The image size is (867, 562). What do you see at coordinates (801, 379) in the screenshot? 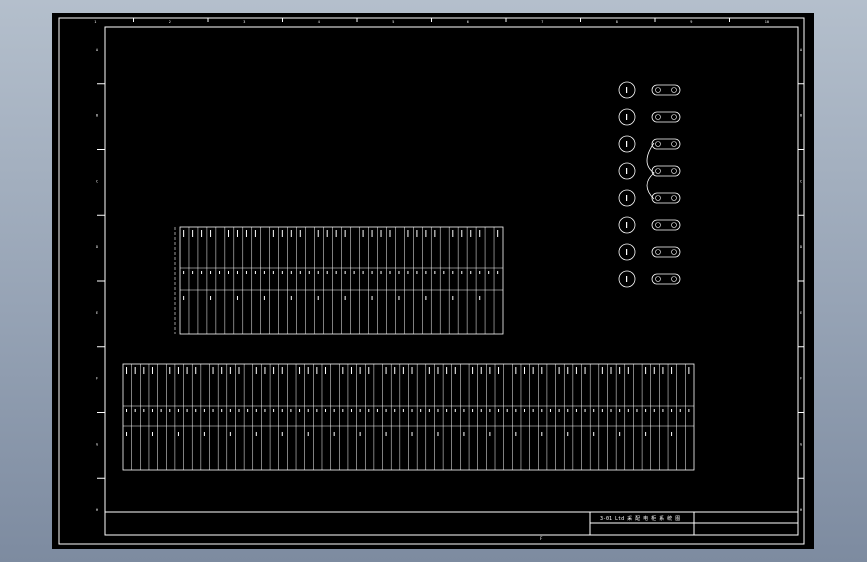
I see `zone-label-right: F` at bounding box center [801, 379].